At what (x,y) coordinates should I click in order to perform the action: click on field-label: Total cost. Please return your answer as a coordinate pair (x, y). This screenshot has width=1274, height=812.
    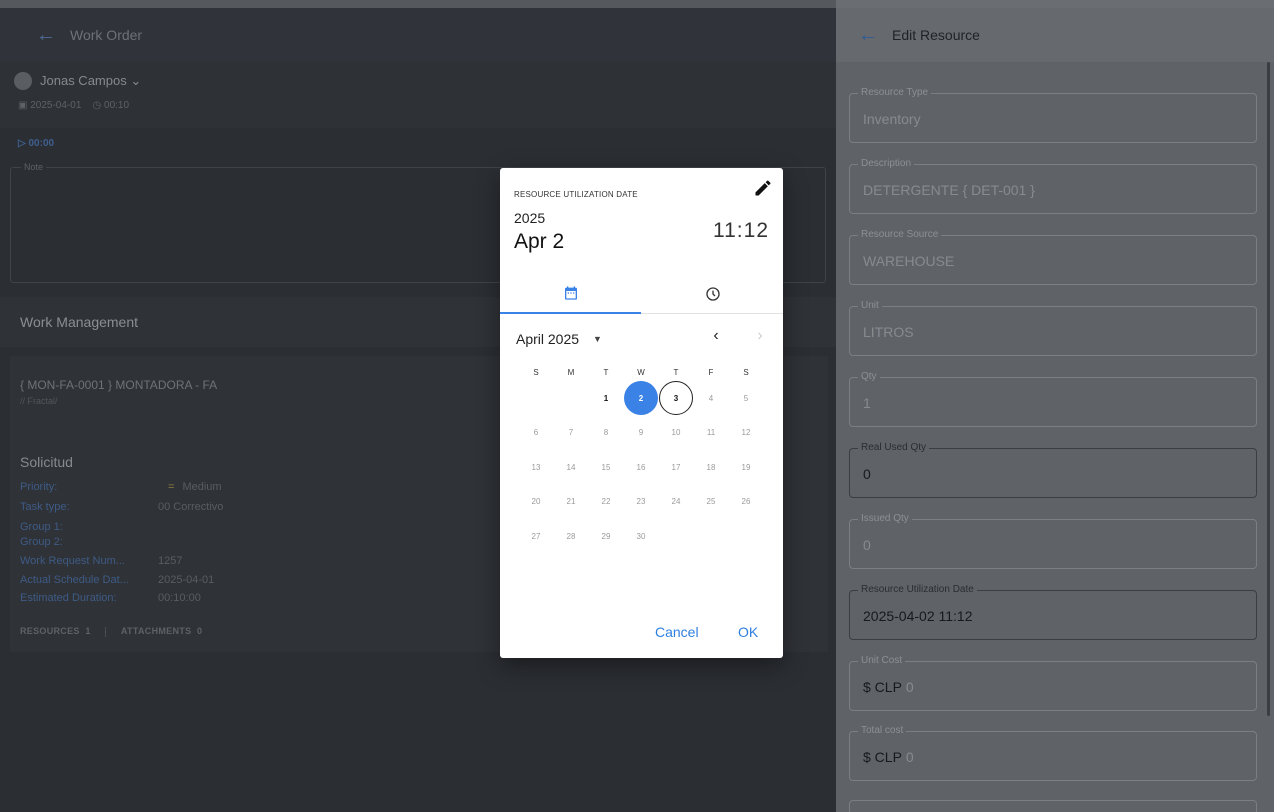
    Looking at the image, I should click on (882, 730).